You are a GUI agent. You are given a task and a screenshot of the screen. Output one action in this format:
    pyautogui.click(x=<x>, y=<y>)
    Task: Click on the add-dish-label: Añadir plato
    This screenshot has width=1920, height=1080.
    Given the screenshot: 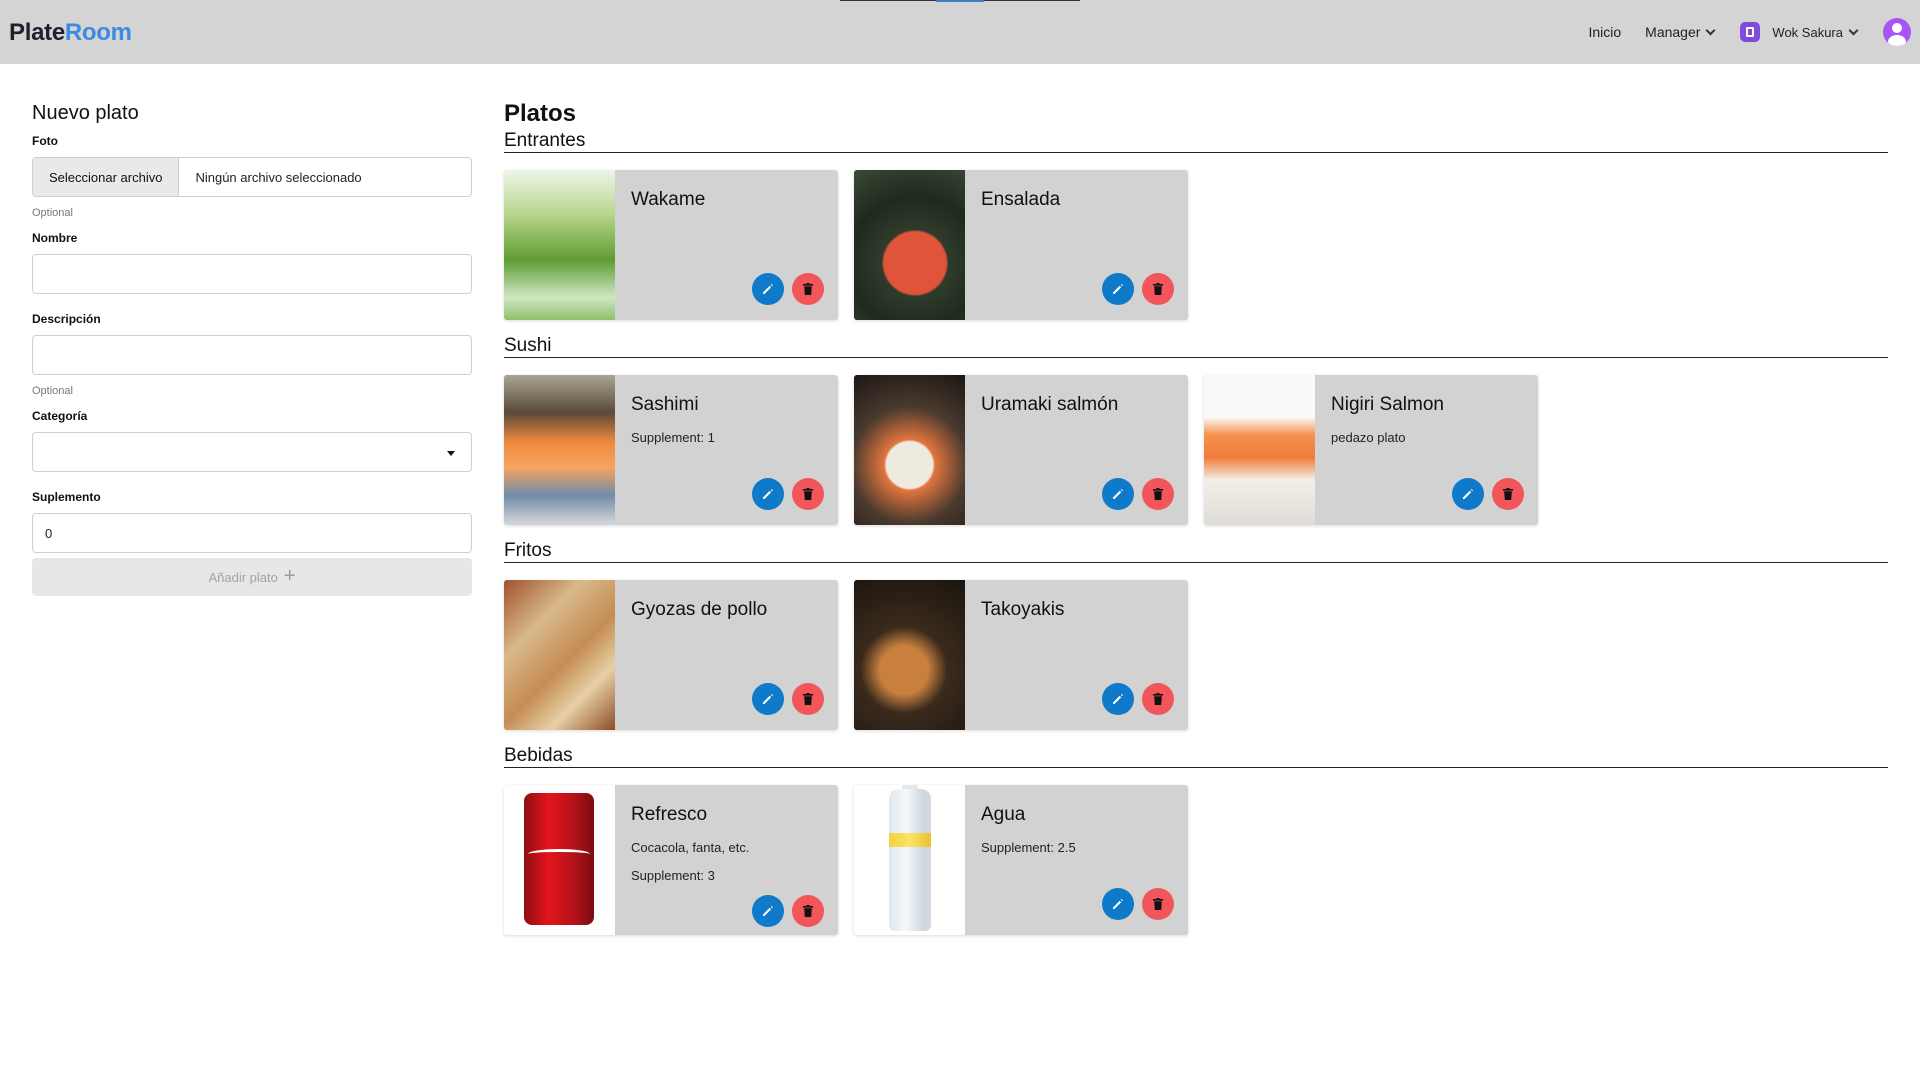 What is the action you would take?
    pyautogui.click(x=243, y=577)
    